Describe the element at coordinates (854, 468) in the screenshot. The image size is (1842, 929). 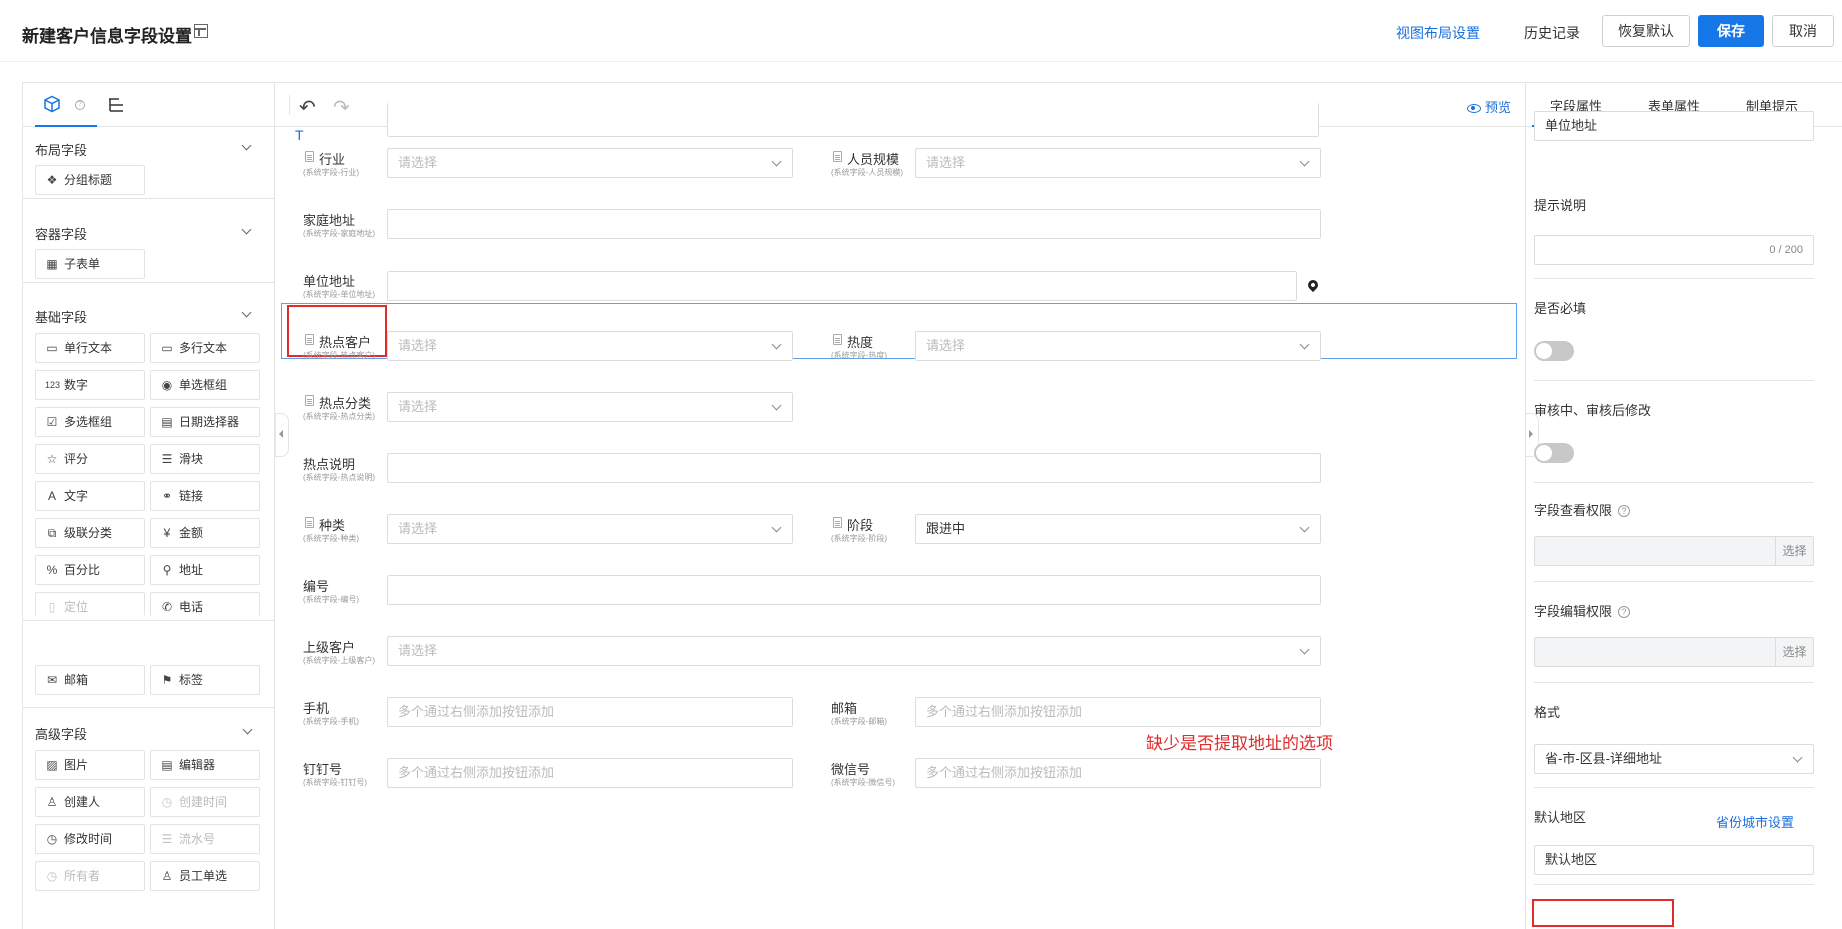
I see `hot-description-input` at that location.